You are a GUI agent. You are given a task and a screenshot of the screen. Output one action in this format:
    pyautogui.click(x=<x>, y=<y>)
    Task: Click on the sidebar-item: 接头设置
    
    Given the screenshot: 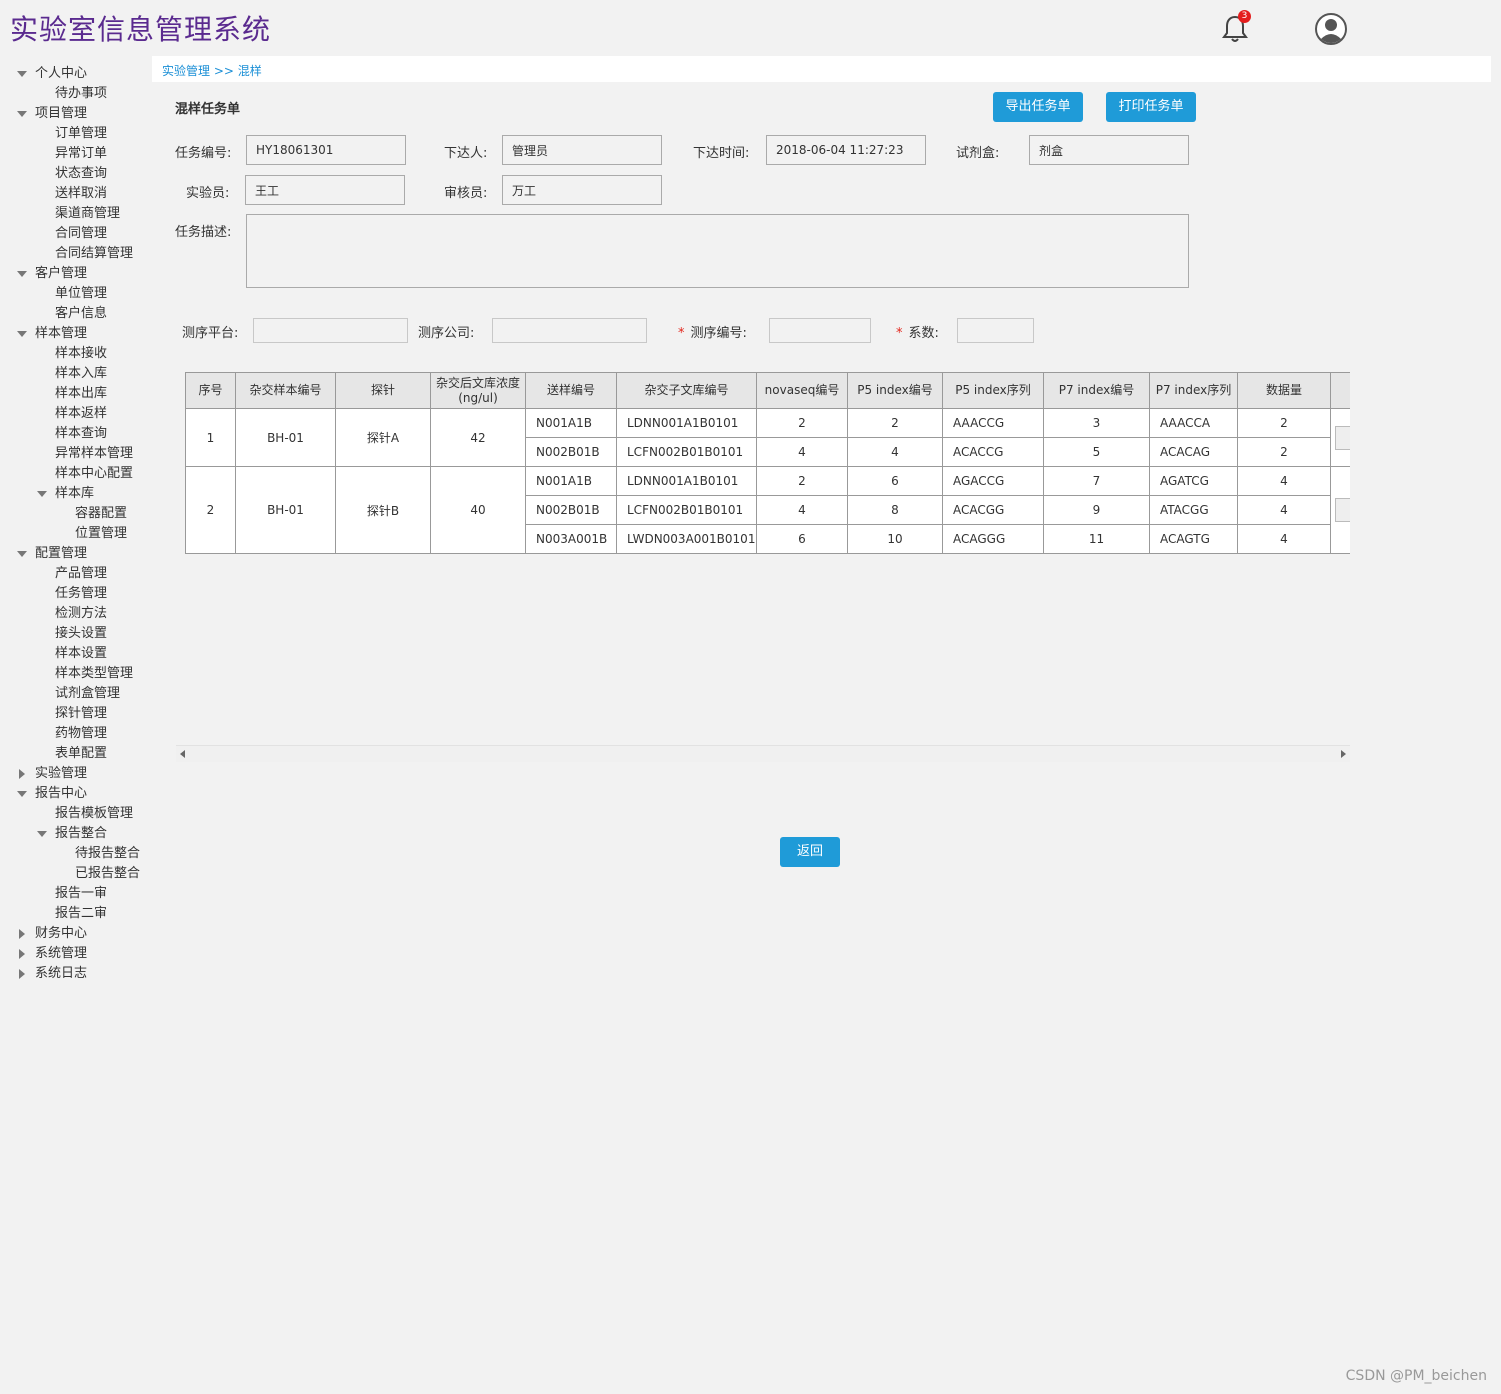 What is the action you would take?
    pyautogui.click(x=81, y=634)
    